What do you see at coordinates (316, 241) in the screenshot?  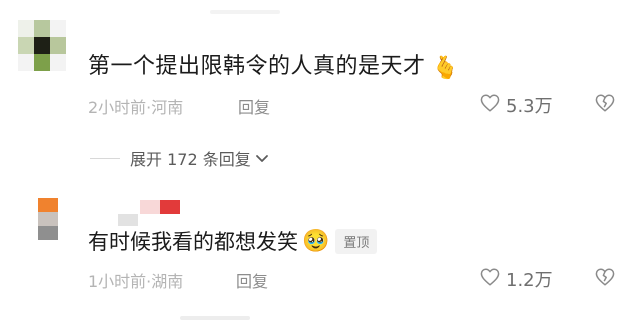 I see `holding-back-tears-emoji: 🥹` at bounding box center [316, 241].